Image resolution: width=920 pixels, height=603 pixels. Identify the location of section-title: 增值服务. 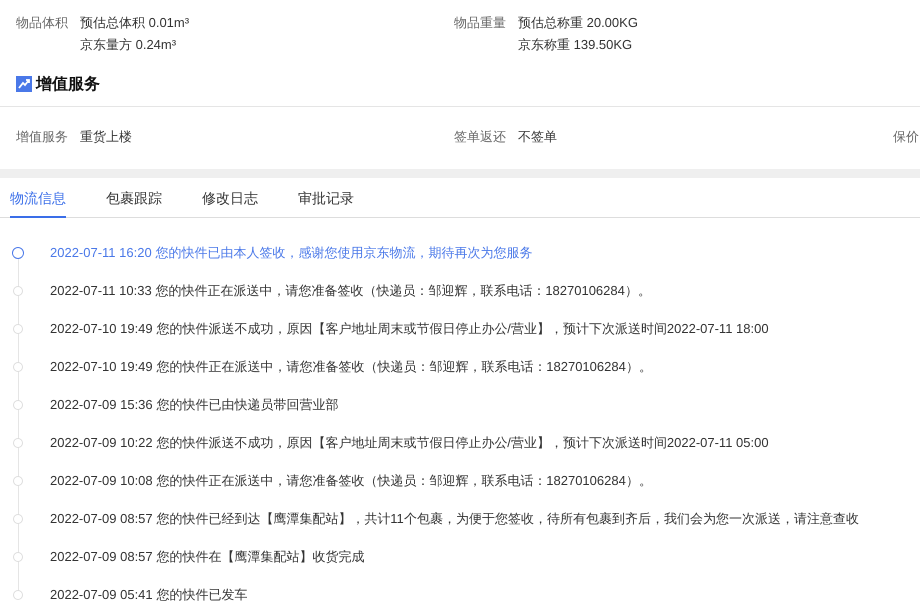
(68, 84).